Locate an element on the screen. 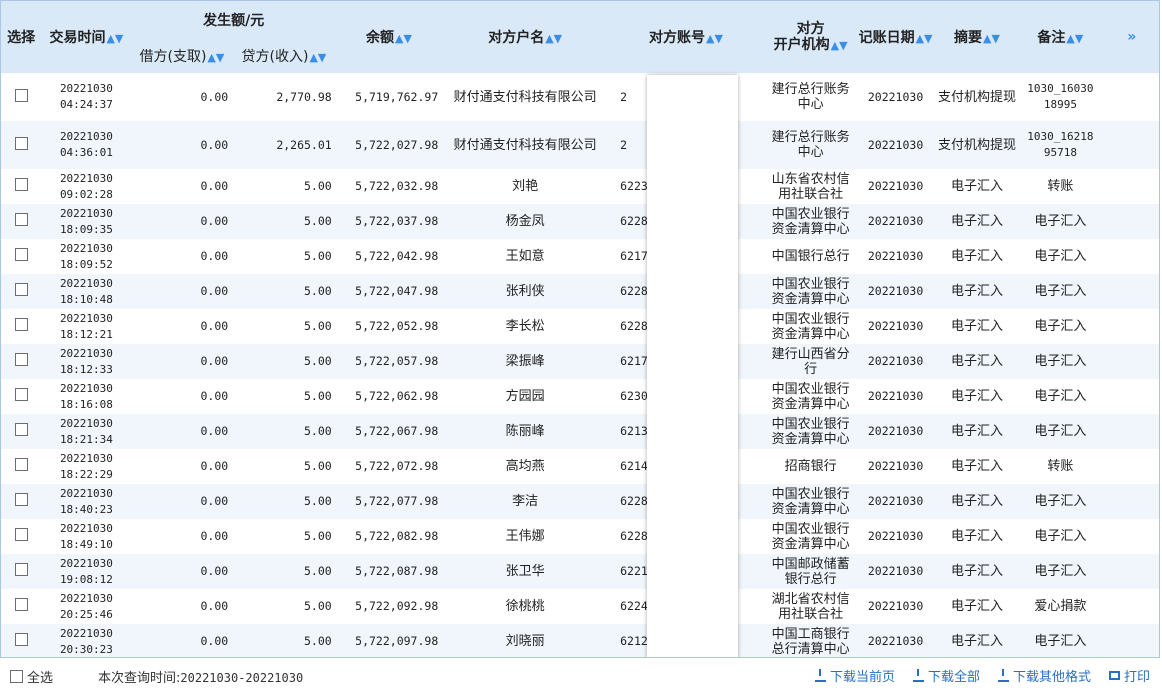  query-time-value: 20221030-20221030 is located at coordinates (242, 678).